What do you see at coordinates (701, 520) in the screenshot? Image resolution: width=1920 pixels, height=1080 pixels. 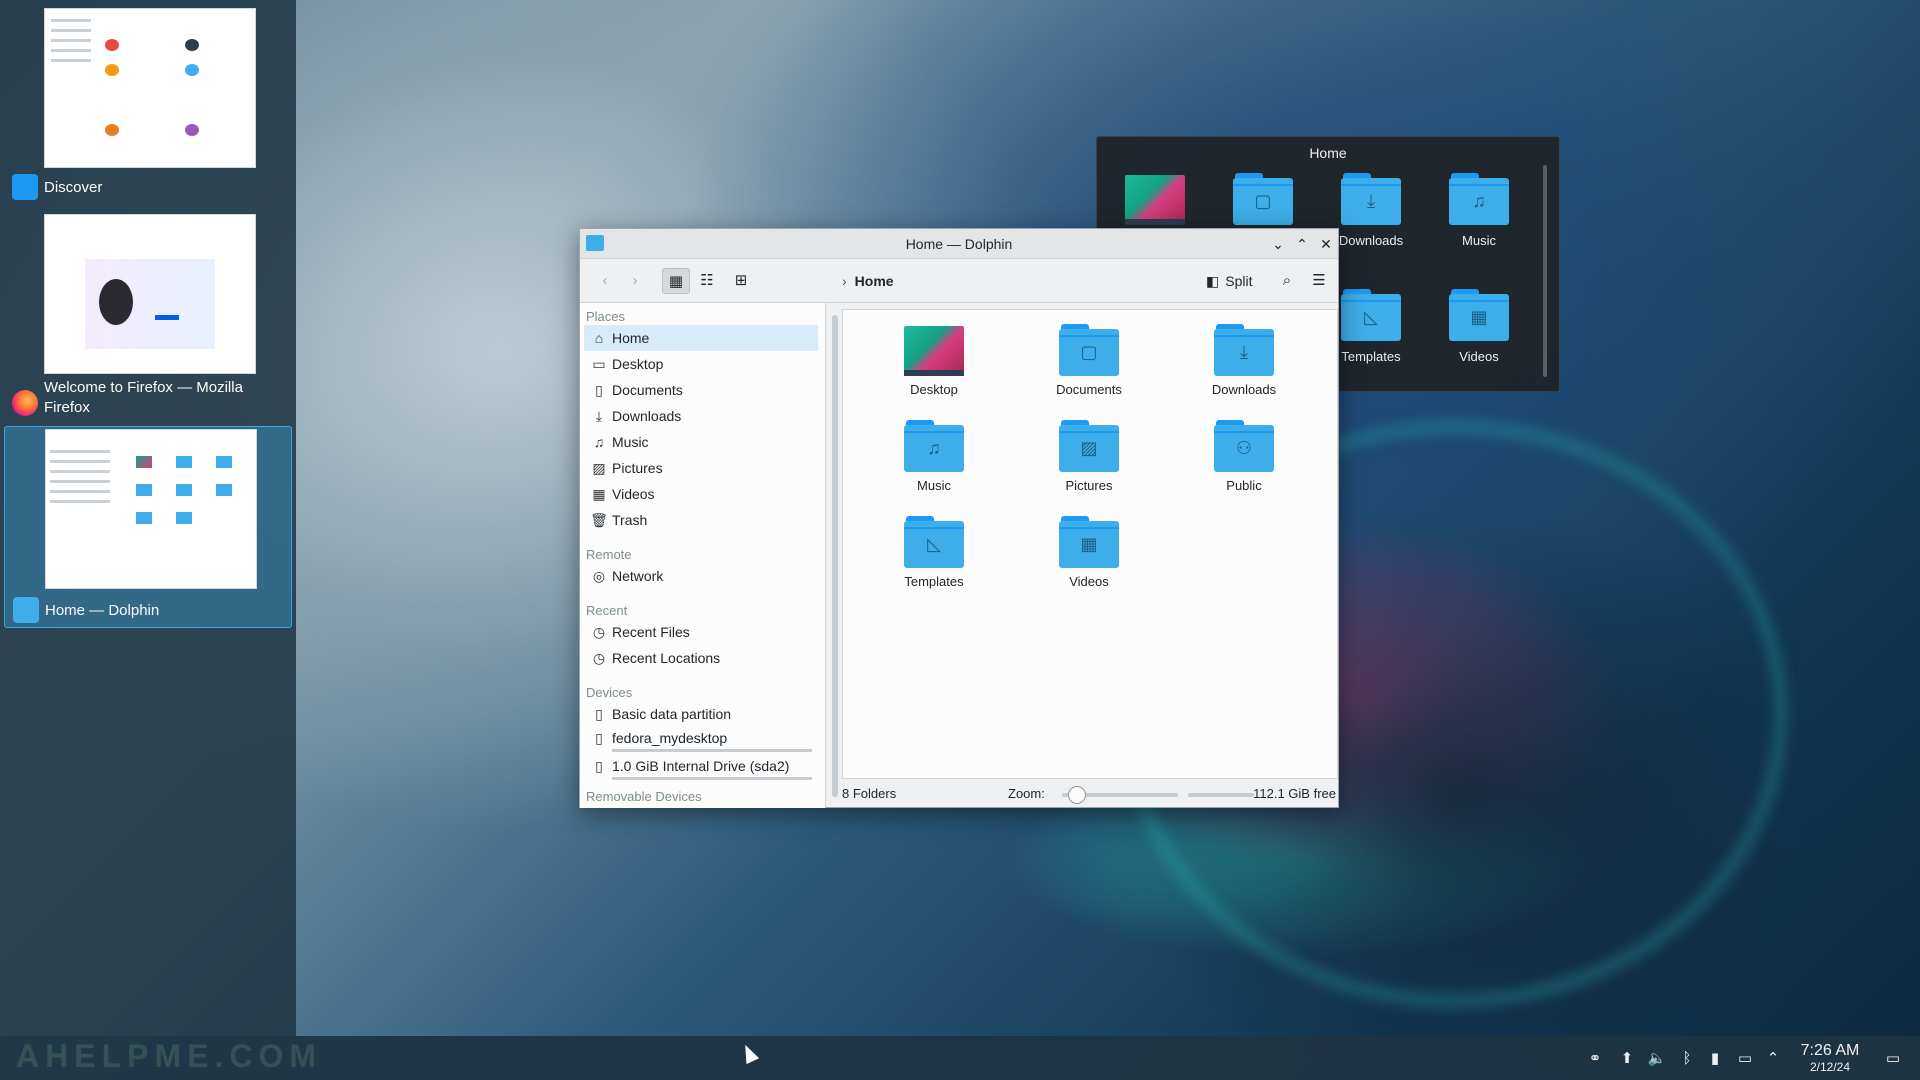 I see `places-item-trash: 🗑 Trash` at bounding box center [701, 520].